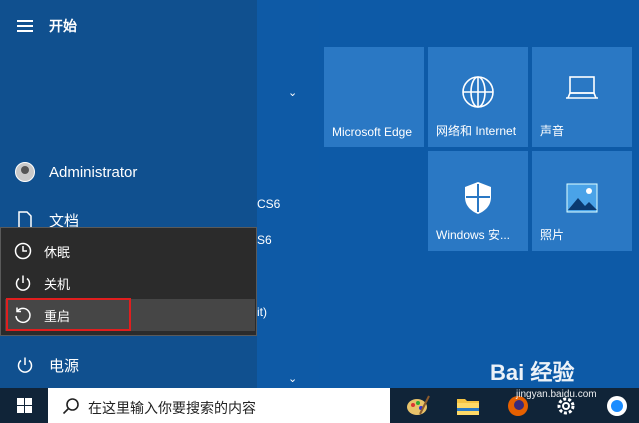 This screenshot has width=639, height=423. What do you see at coordinates (476, 131) in the screenshot?
I see `tile-label: 网络和 Internet` at bounding box center [476, 131].